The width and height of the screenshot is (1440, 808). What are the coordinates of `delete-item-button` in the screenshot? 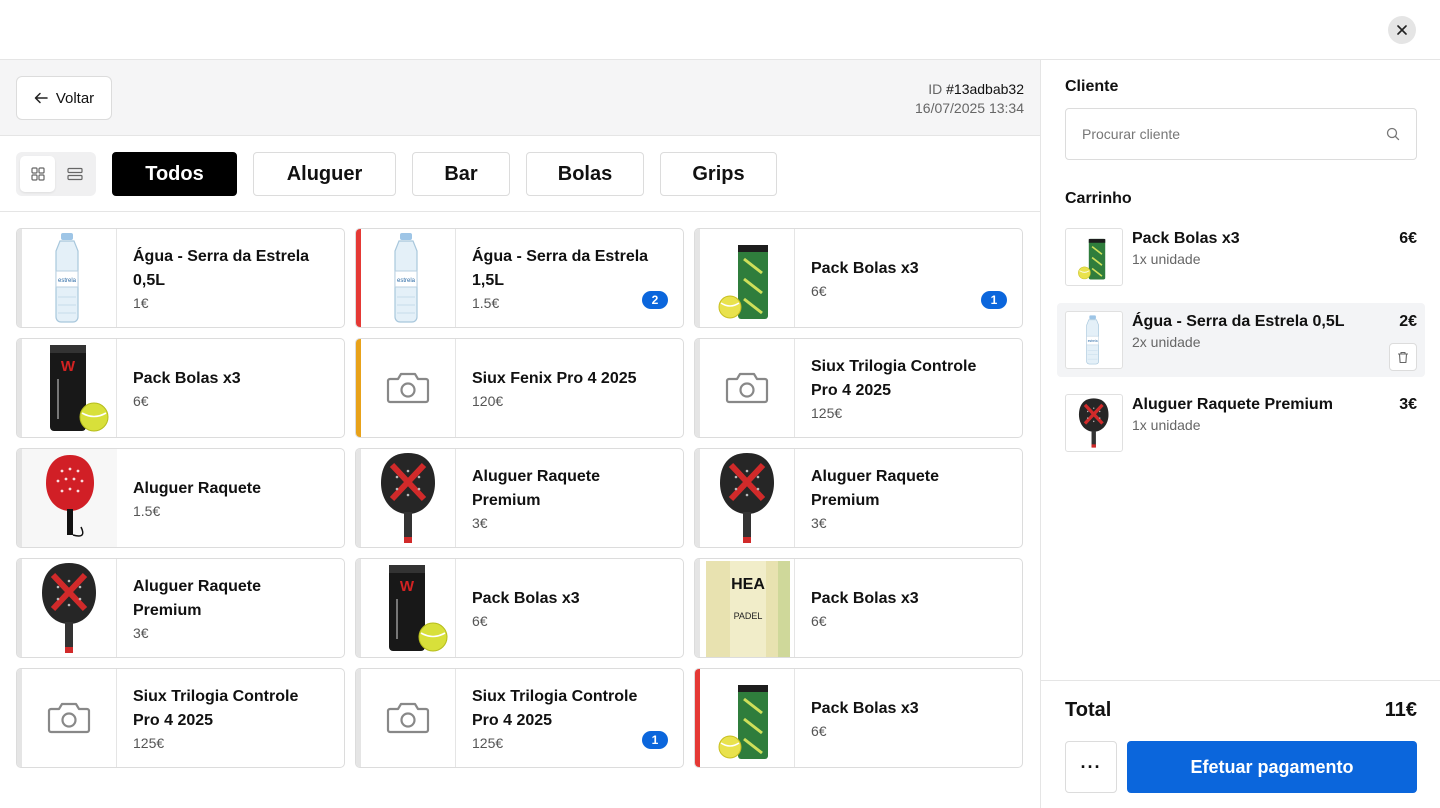 It's located at (1403, 357).